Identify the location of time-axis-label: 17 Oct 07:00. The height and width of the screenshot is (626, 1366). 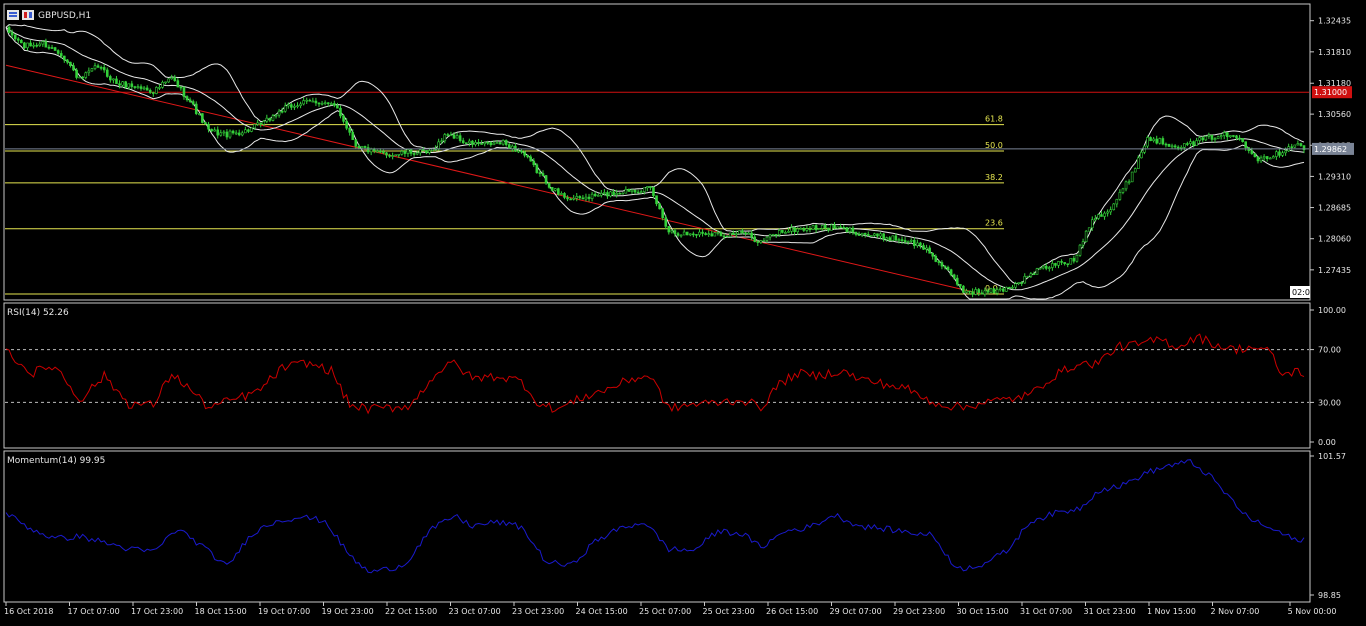
(94, 611).